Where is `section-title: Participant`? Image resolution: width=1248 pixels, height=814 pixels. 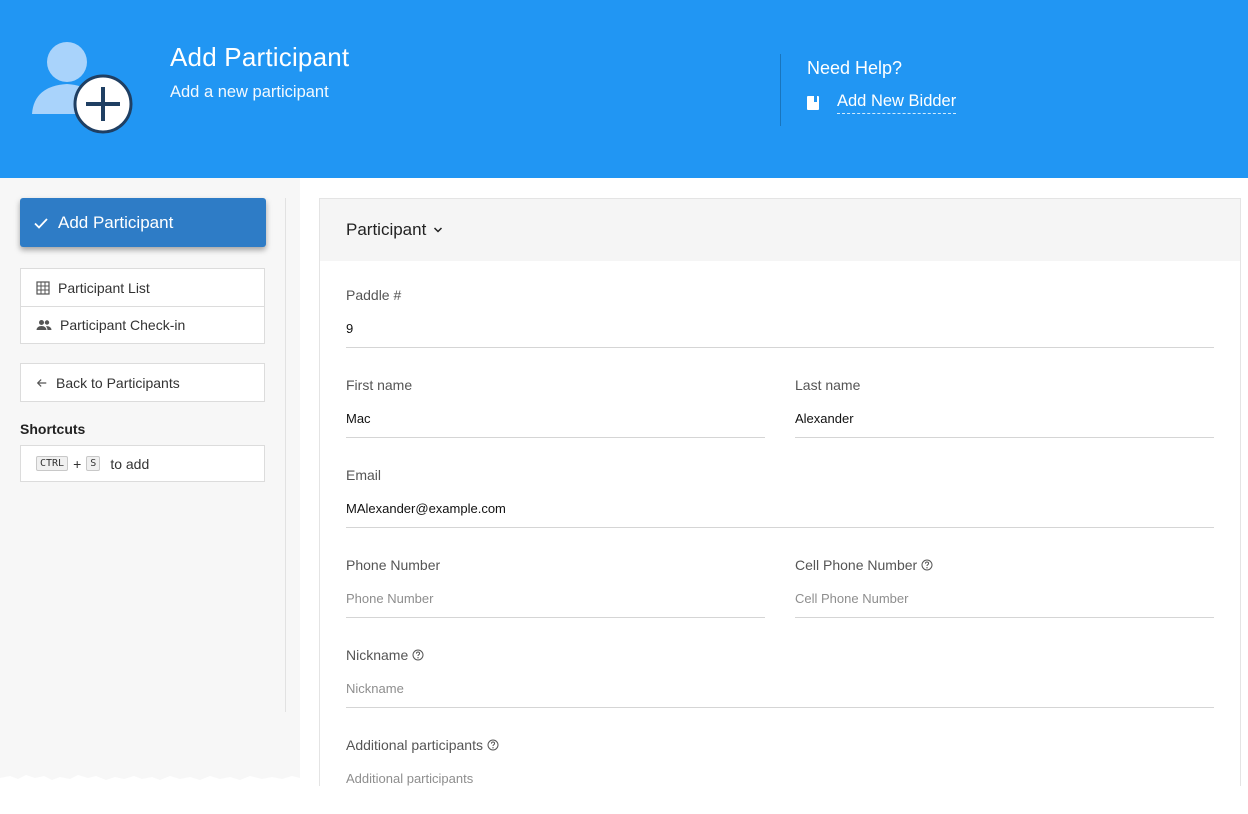
section-title: Participant is located at coordinates (386, 229).